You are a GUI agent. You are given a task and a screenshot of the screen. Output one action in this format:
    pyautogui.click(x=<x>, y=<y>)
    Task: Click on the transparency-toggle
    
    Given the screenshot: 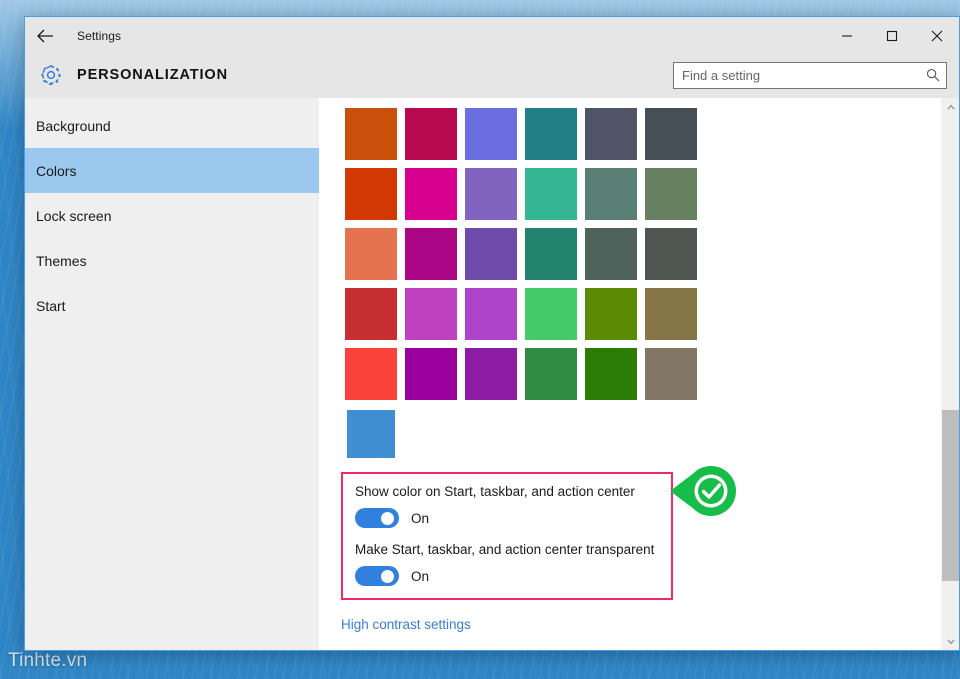 What is the action you would take?
    pyautogui.click(x=377, y=576)
    